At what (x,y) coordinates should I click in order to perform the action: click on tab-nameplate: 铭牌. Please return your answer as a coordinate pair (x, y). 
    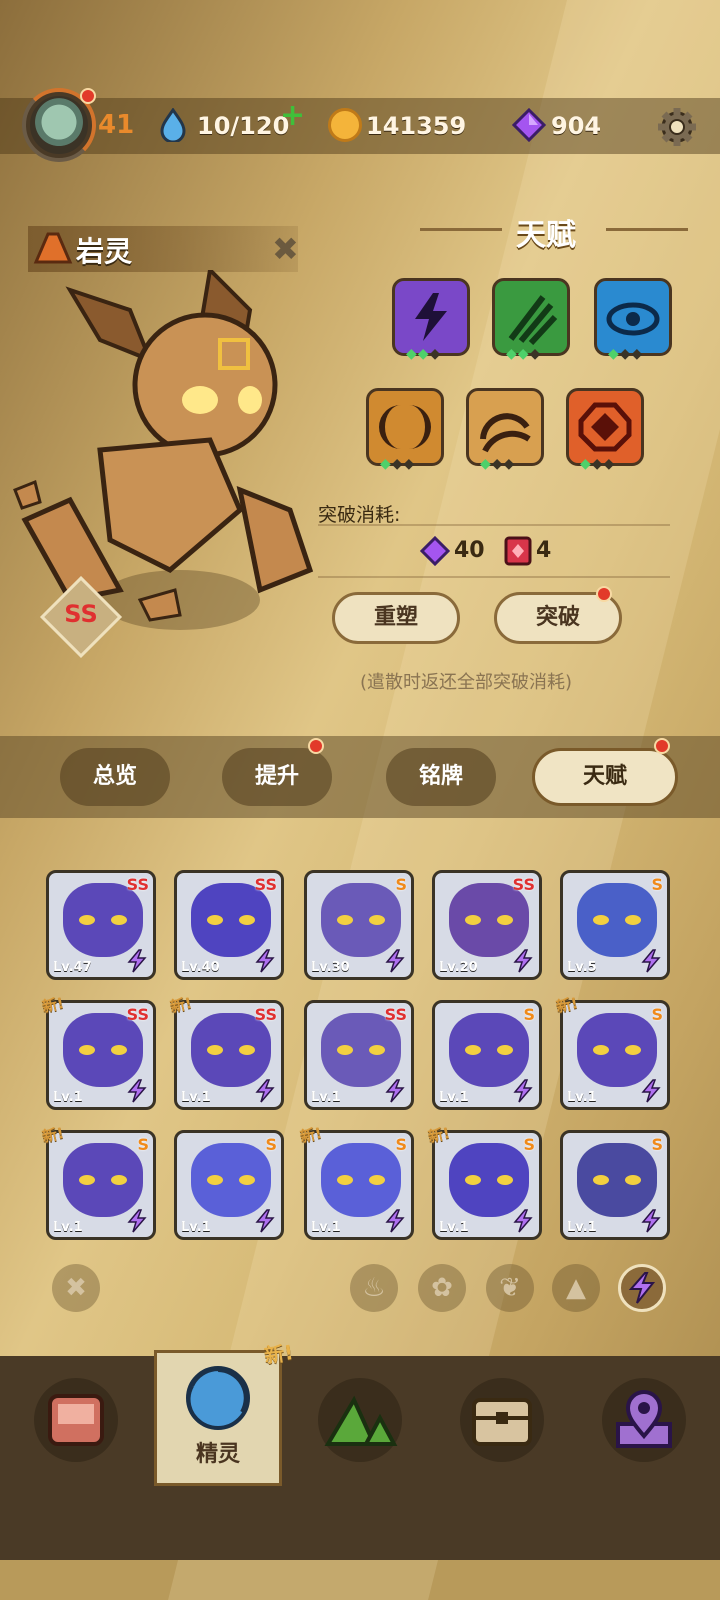
    Looking at the image, I should click on (441, 777).